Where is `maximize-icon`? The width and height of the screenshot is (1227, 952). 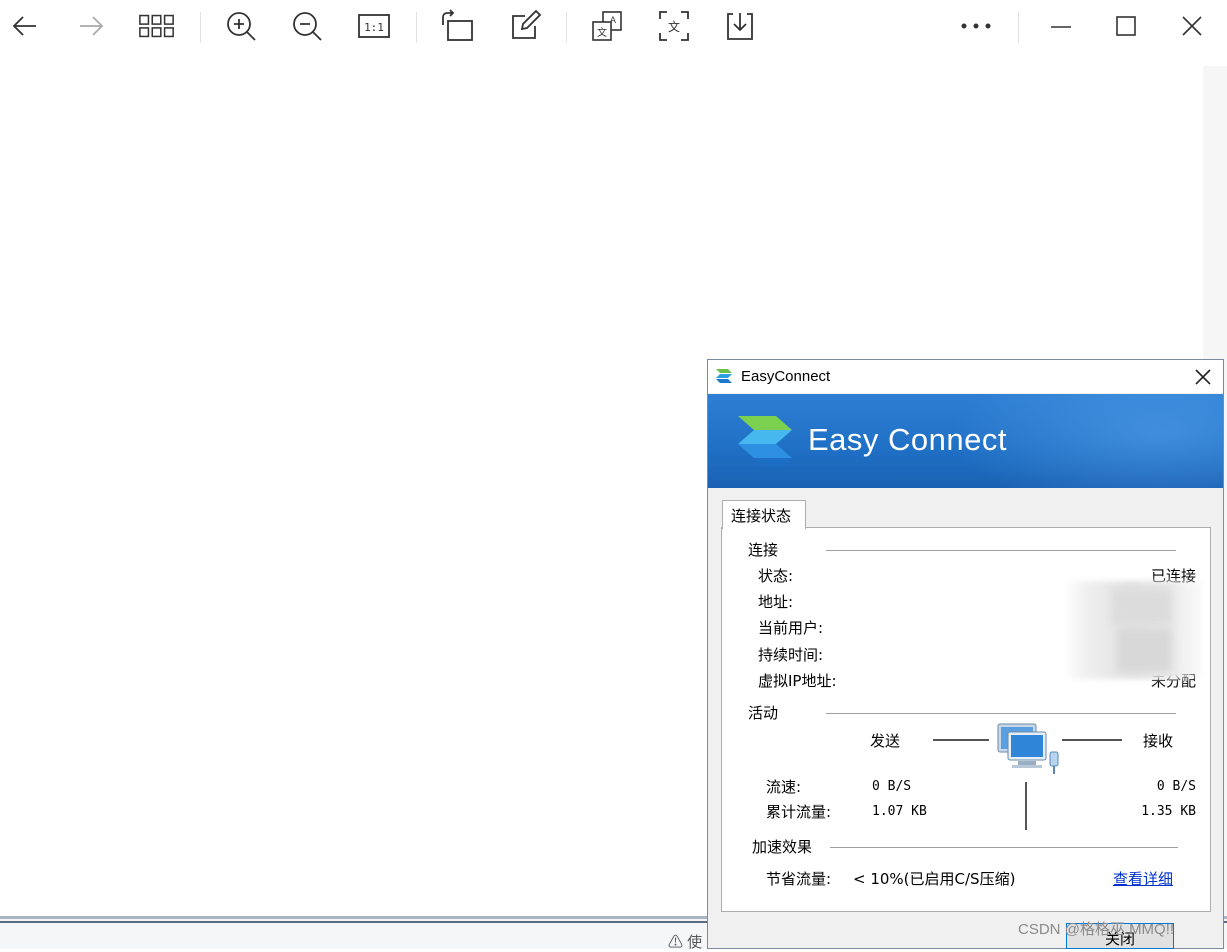
maximize-icon is located at coordinates (1126, 26).